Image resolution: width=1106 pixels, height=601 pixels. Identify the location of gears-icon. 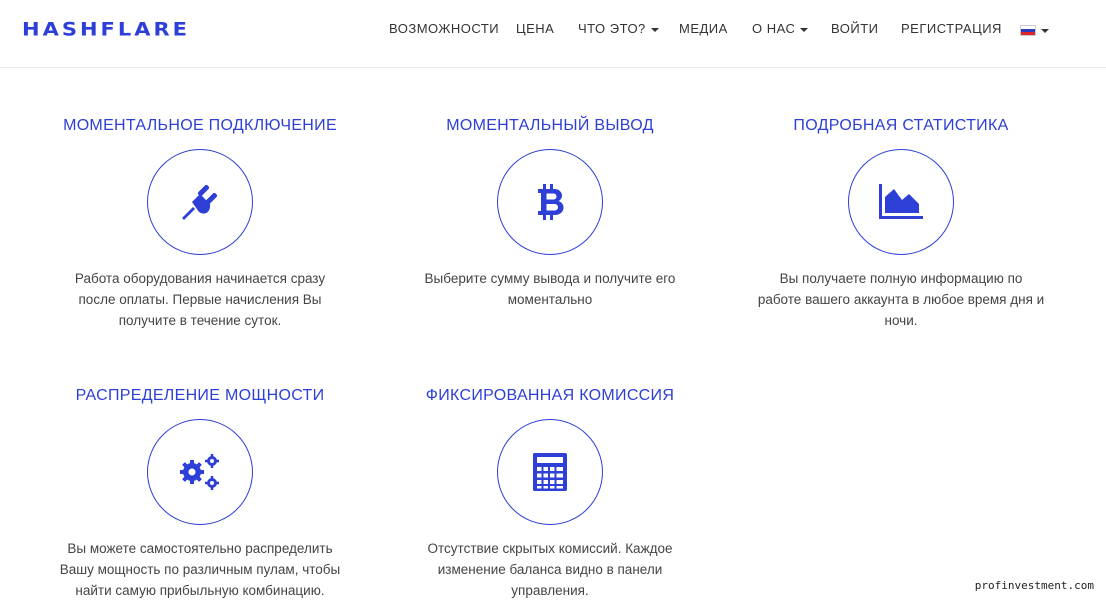
(199, 472).